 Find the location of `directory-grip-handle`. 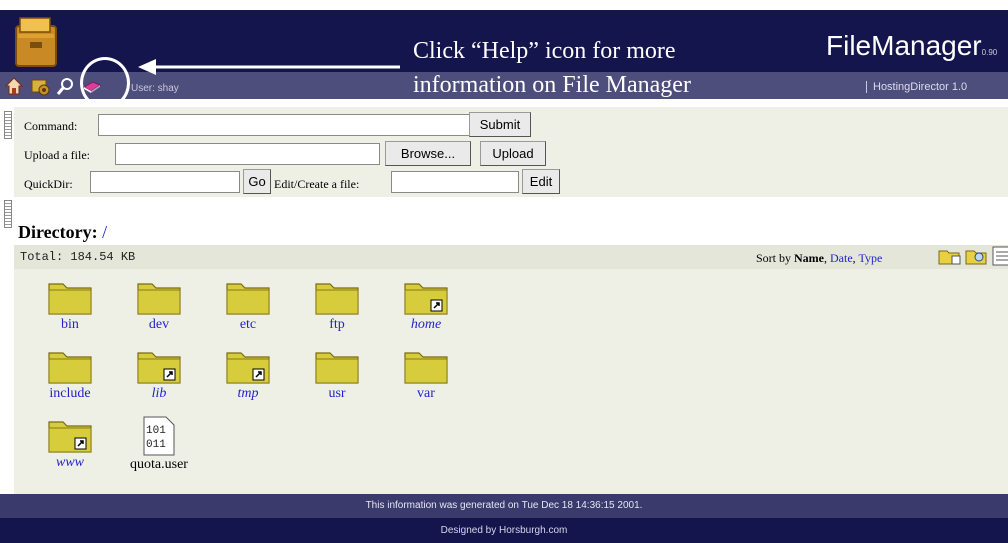

directory-grip-handle is located at coordinates (8, 214).